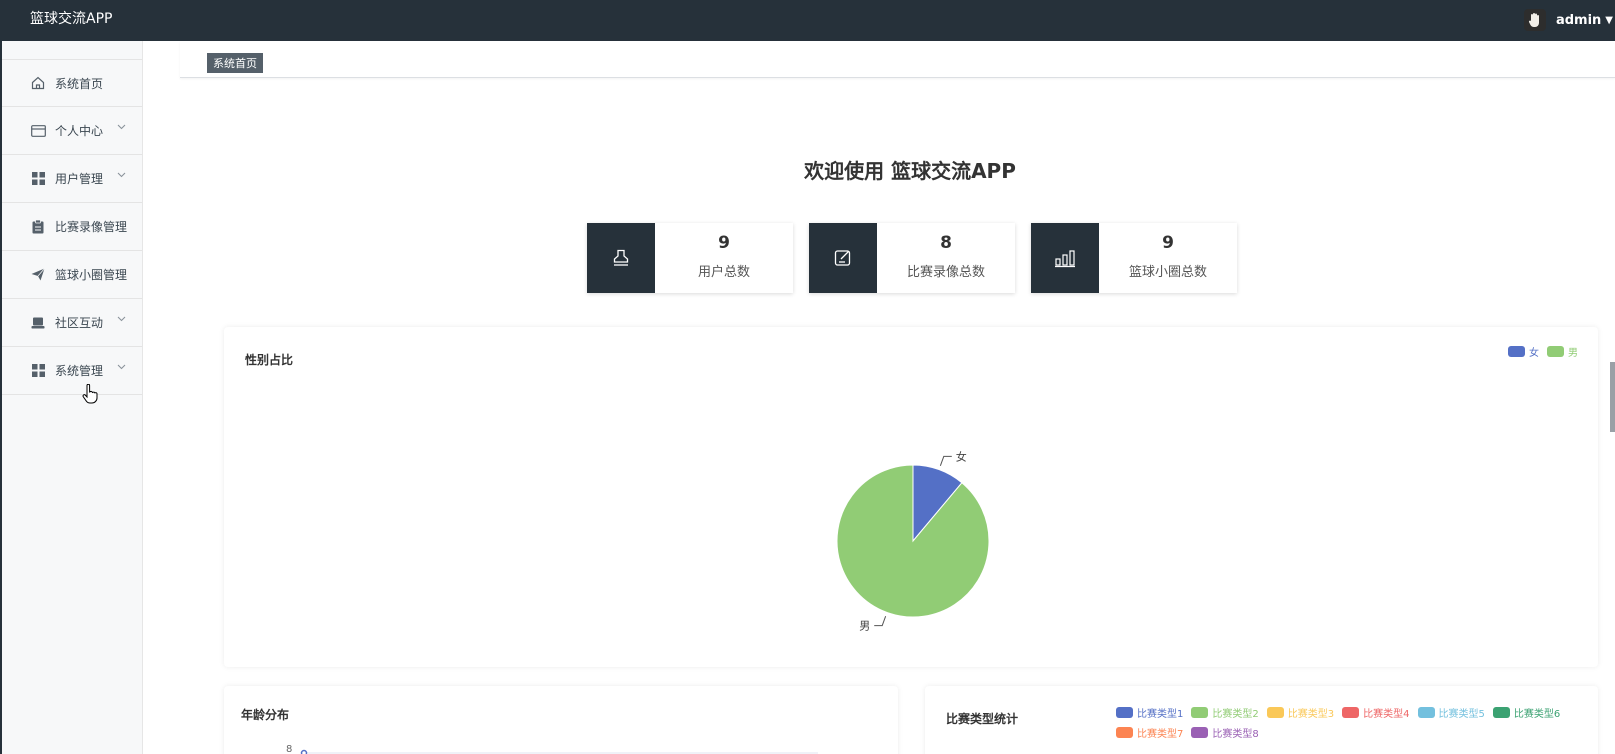 Image resolution: width=1615 pixels, height=754 pixels. I want to click on stat-card-circles: 9 篮球小圈总数, so click(1134, 258).